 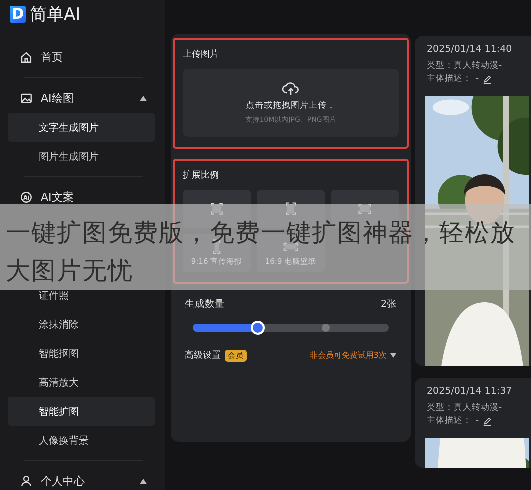 What do you see at coordinates (26, 98) in the screenshot?
I see `image-icon` at bounding box center [26, 98].